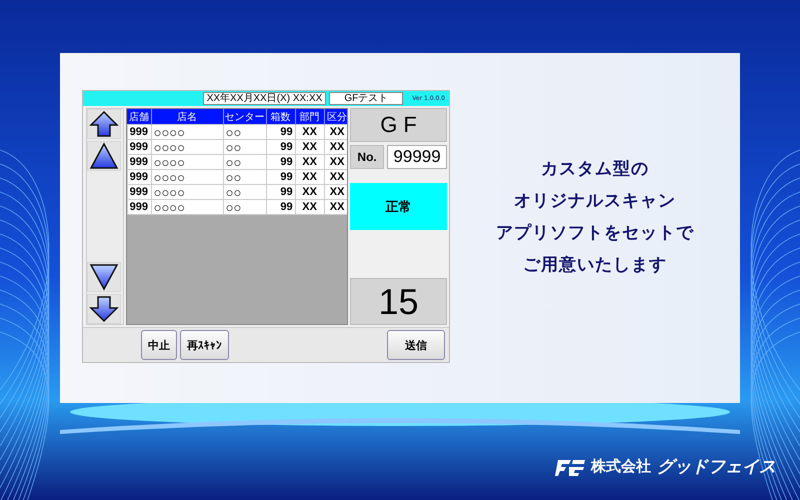  What do you see at coordinates (417, 157) in the screenshot?
I see `number-field: 99999` at bounding box center [417, 157].